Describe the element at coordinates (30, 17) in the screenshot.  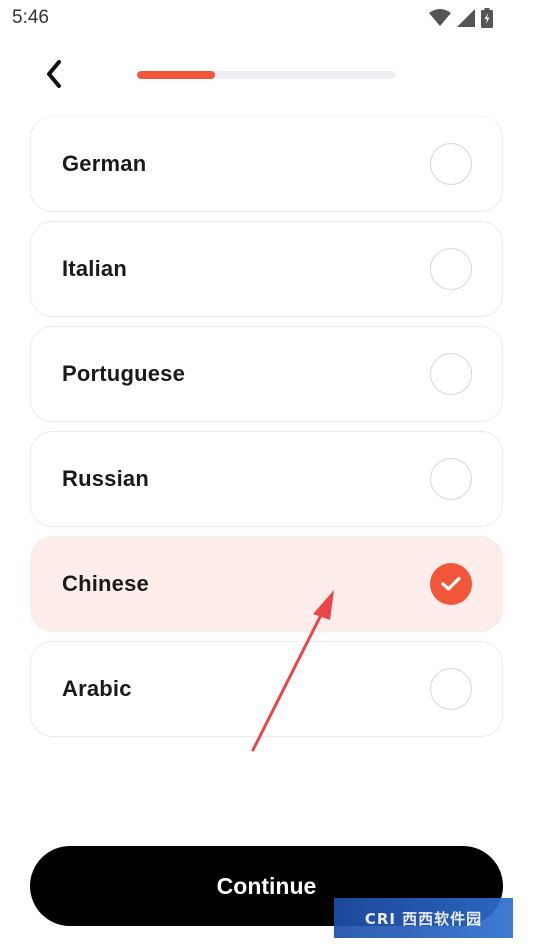
I see `status-time: 5:46` at that location.